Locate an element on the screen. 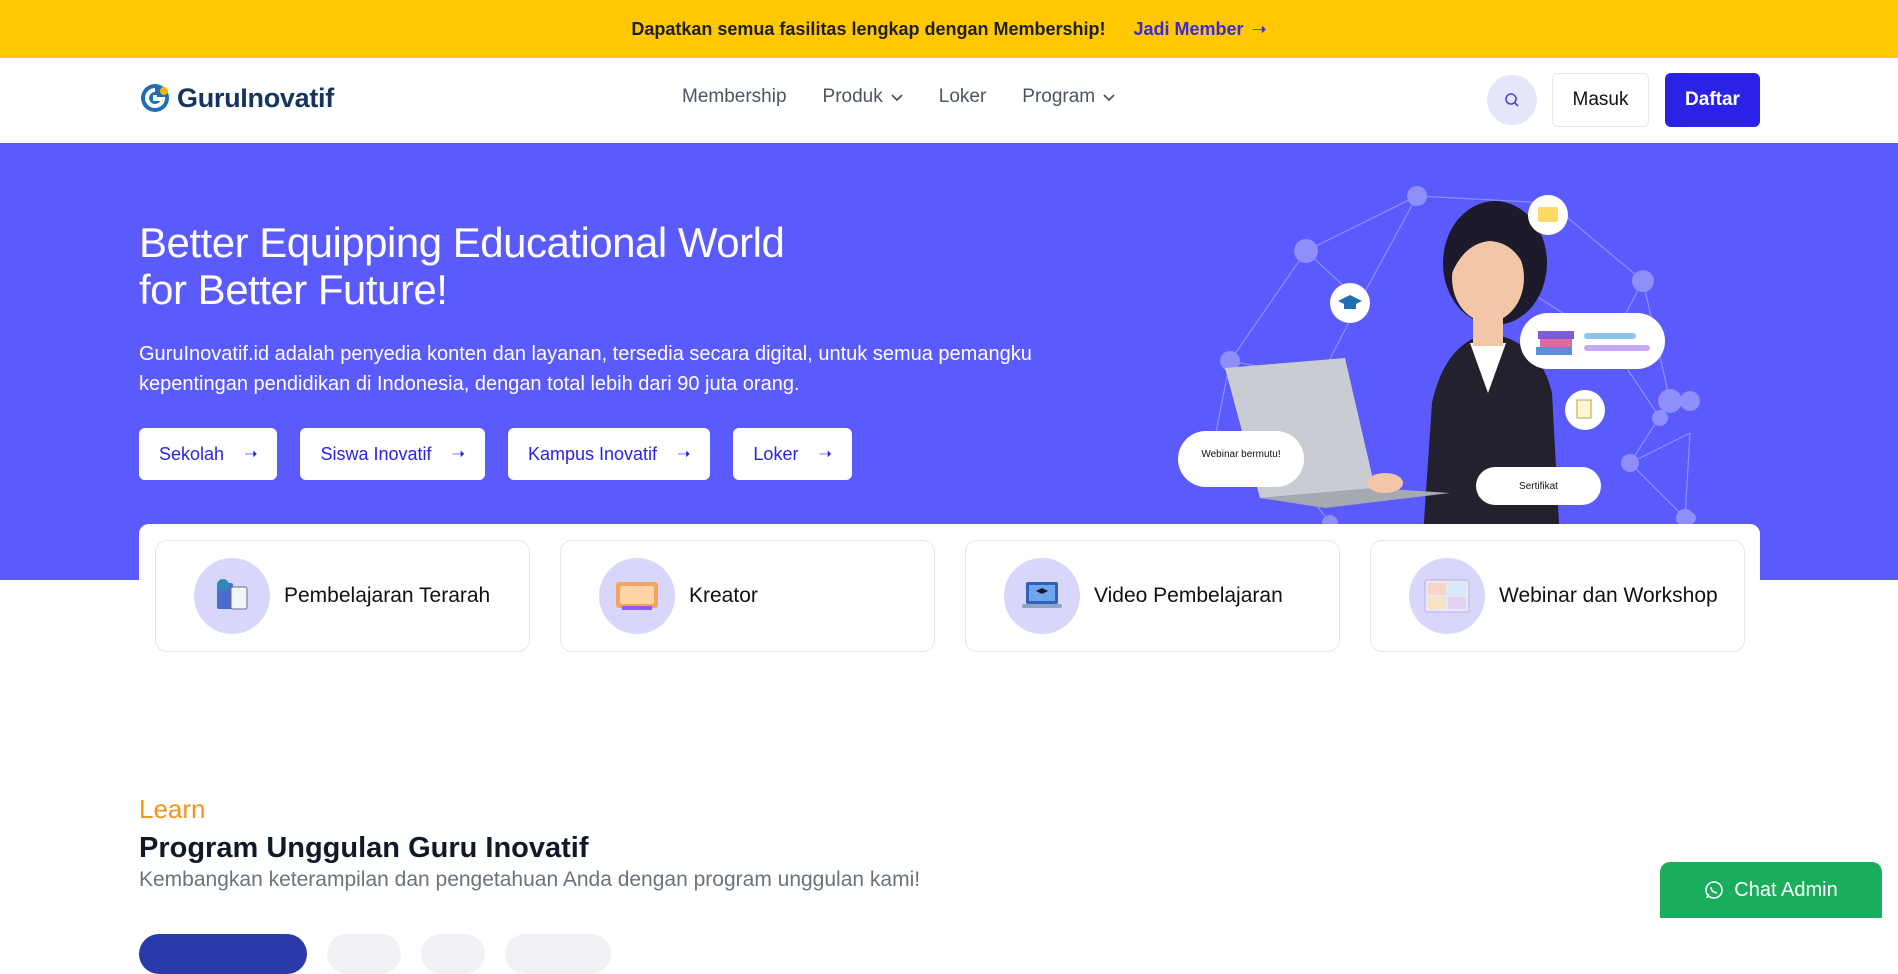 The width and height of the screenshot is (1898, 974). nav-item-label: Produk is located at coordinates (852, 96).